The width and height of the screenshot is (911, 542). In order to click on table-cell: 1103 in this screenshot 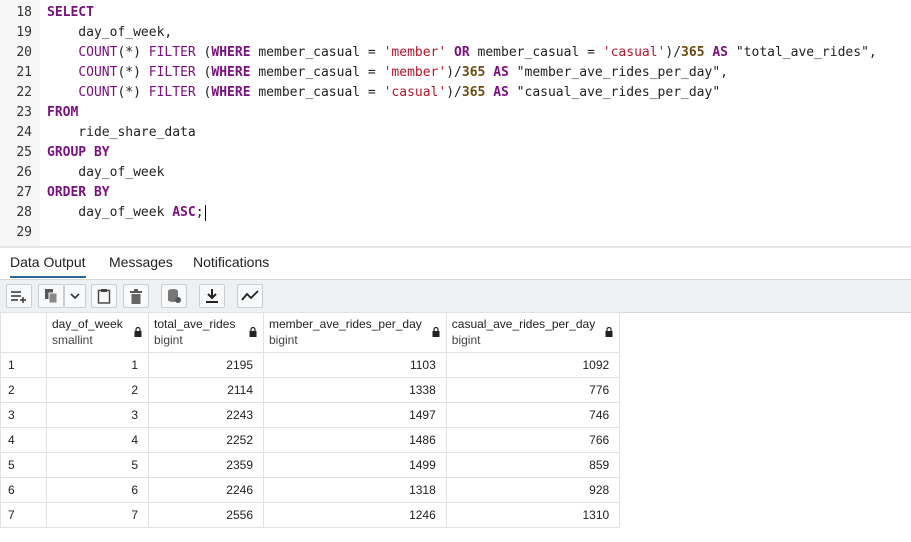, I will do `click(355, 365)`.